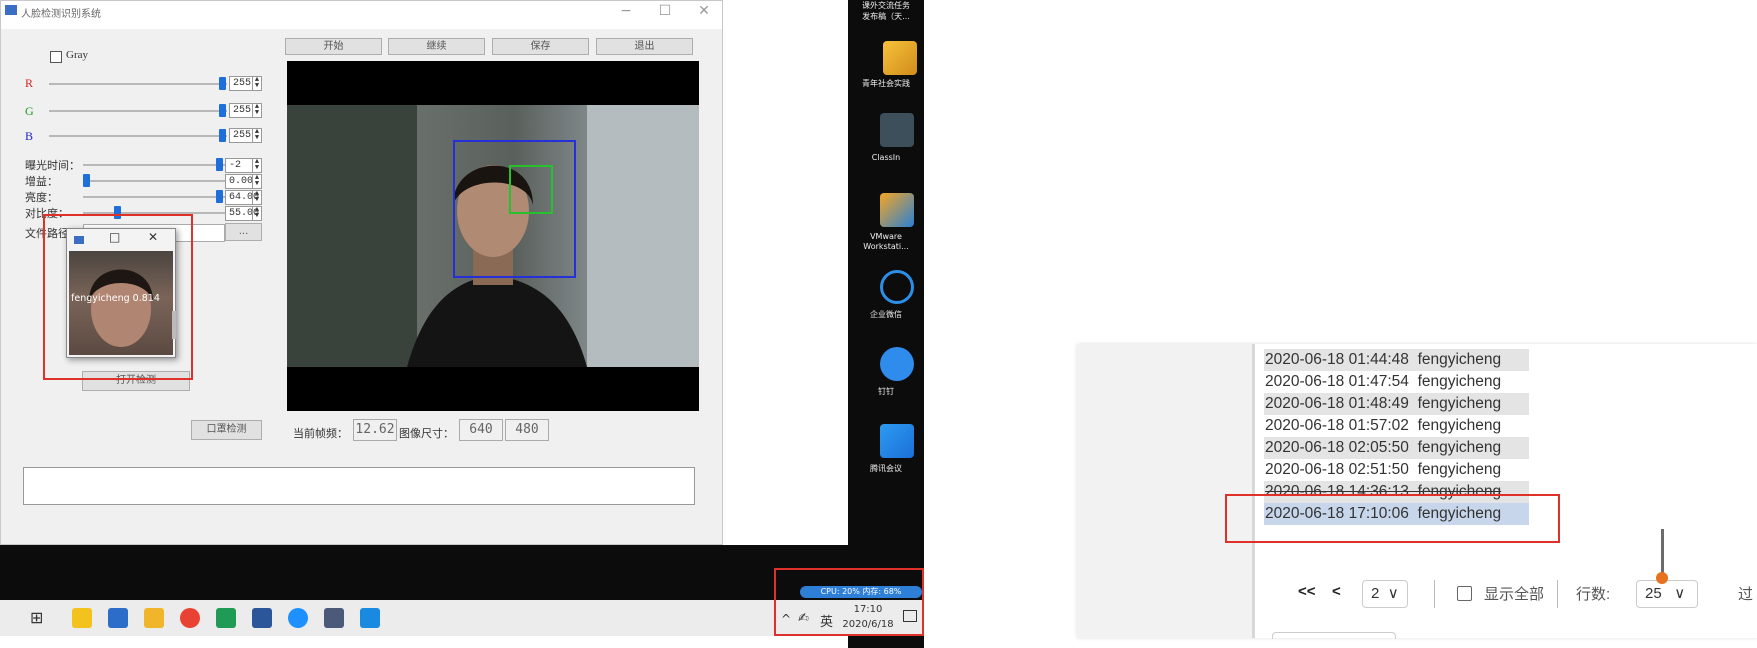 This screenshot has width=1757, height=648. Describe the element at coordinates (359, 486) in the screenshot. I see `output-textbox` at that location.